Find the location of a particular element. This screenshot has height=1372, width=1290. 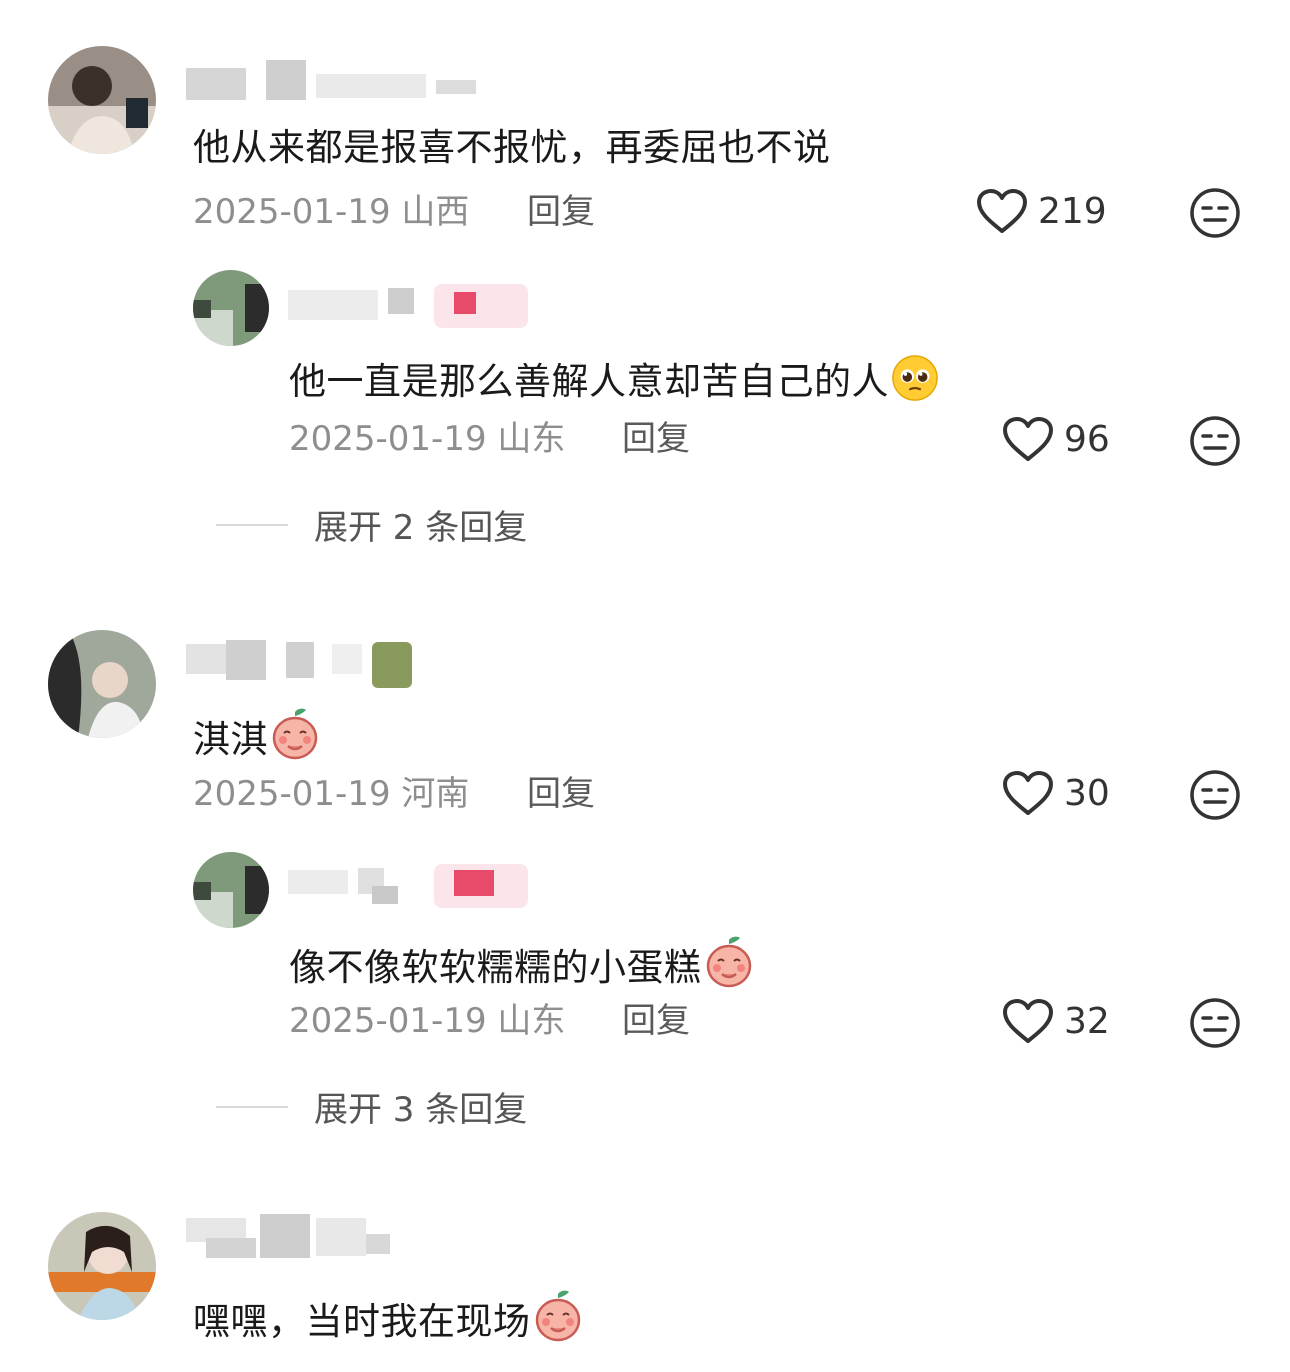

expand-replies-button: 展开 3 条回复 is located at coordinates (371, 1106).